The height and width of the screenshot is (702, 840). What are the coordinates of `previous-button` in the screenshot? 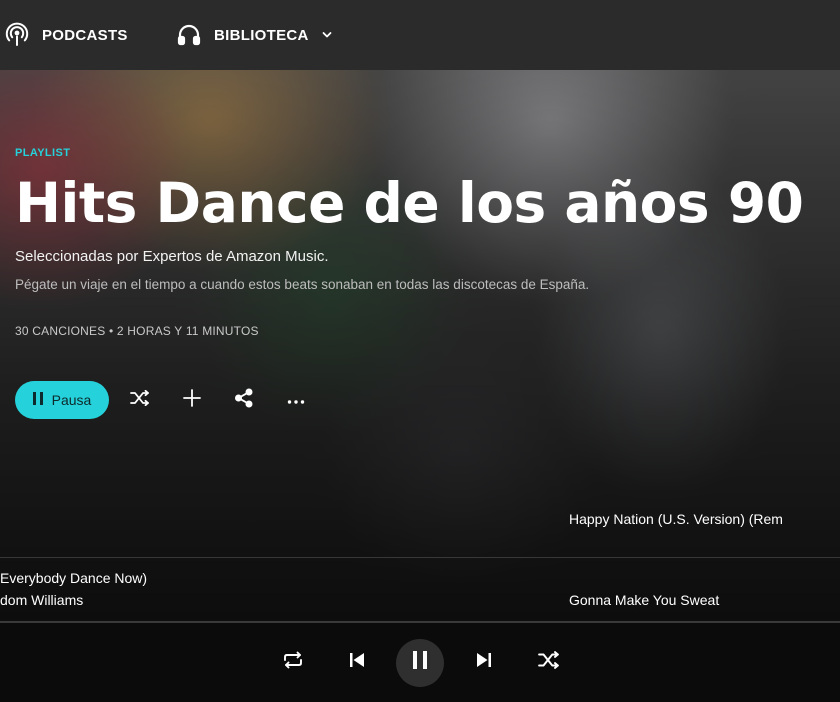 It's located at (357, 662).